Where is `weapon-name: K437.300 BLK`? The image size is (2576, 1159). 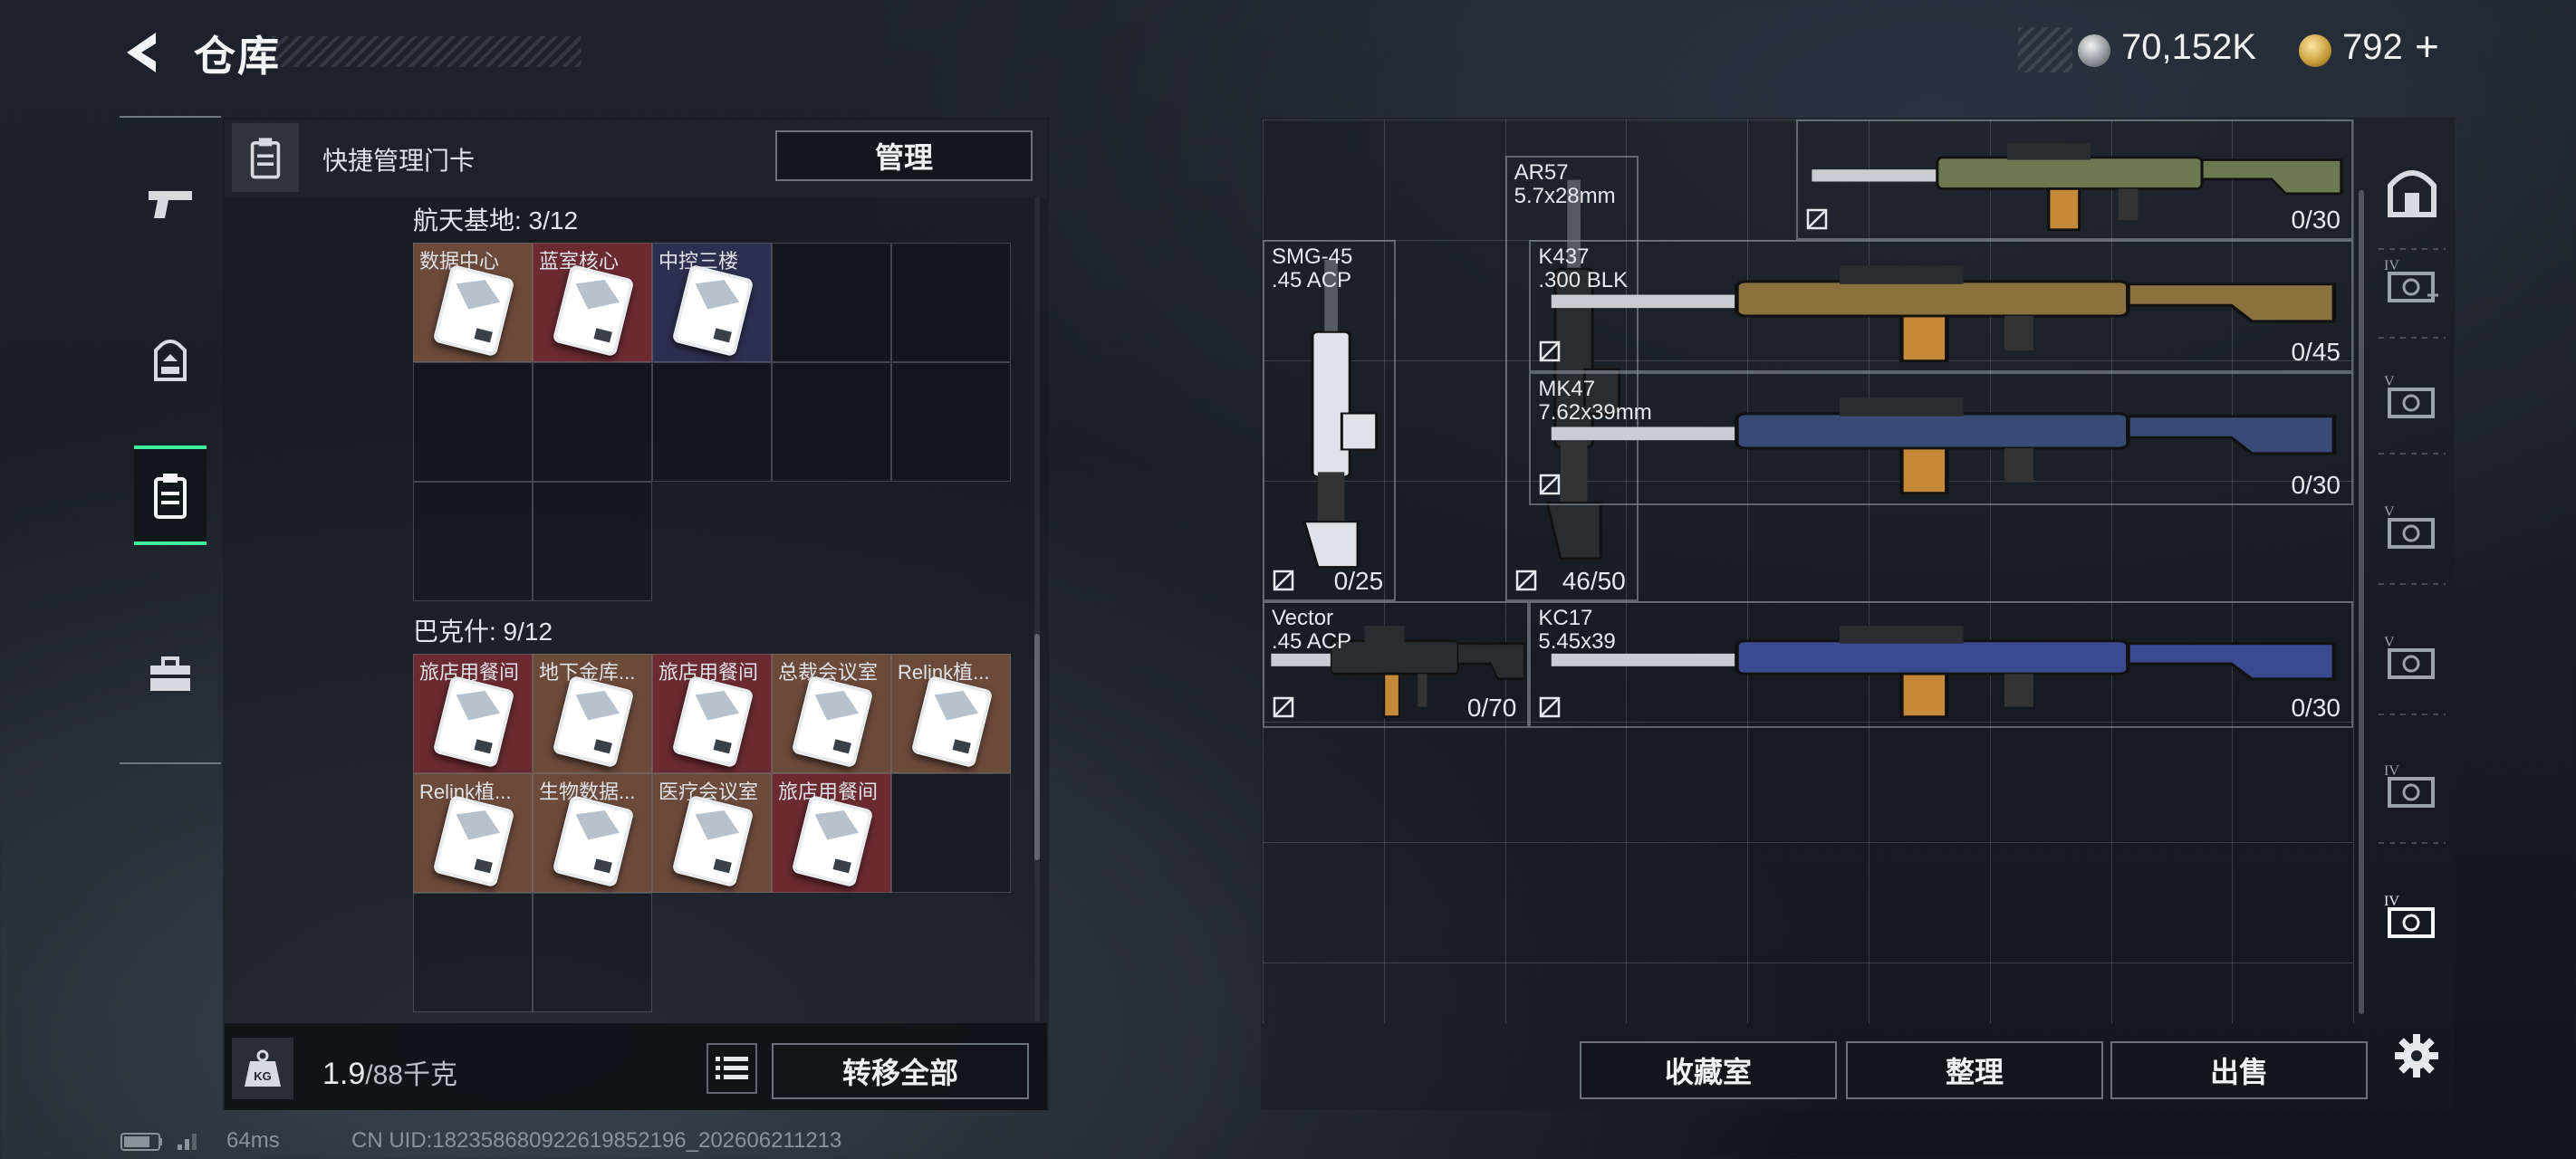
weapon-name: K437.300 BLK is located at coordinates (1583, 269).